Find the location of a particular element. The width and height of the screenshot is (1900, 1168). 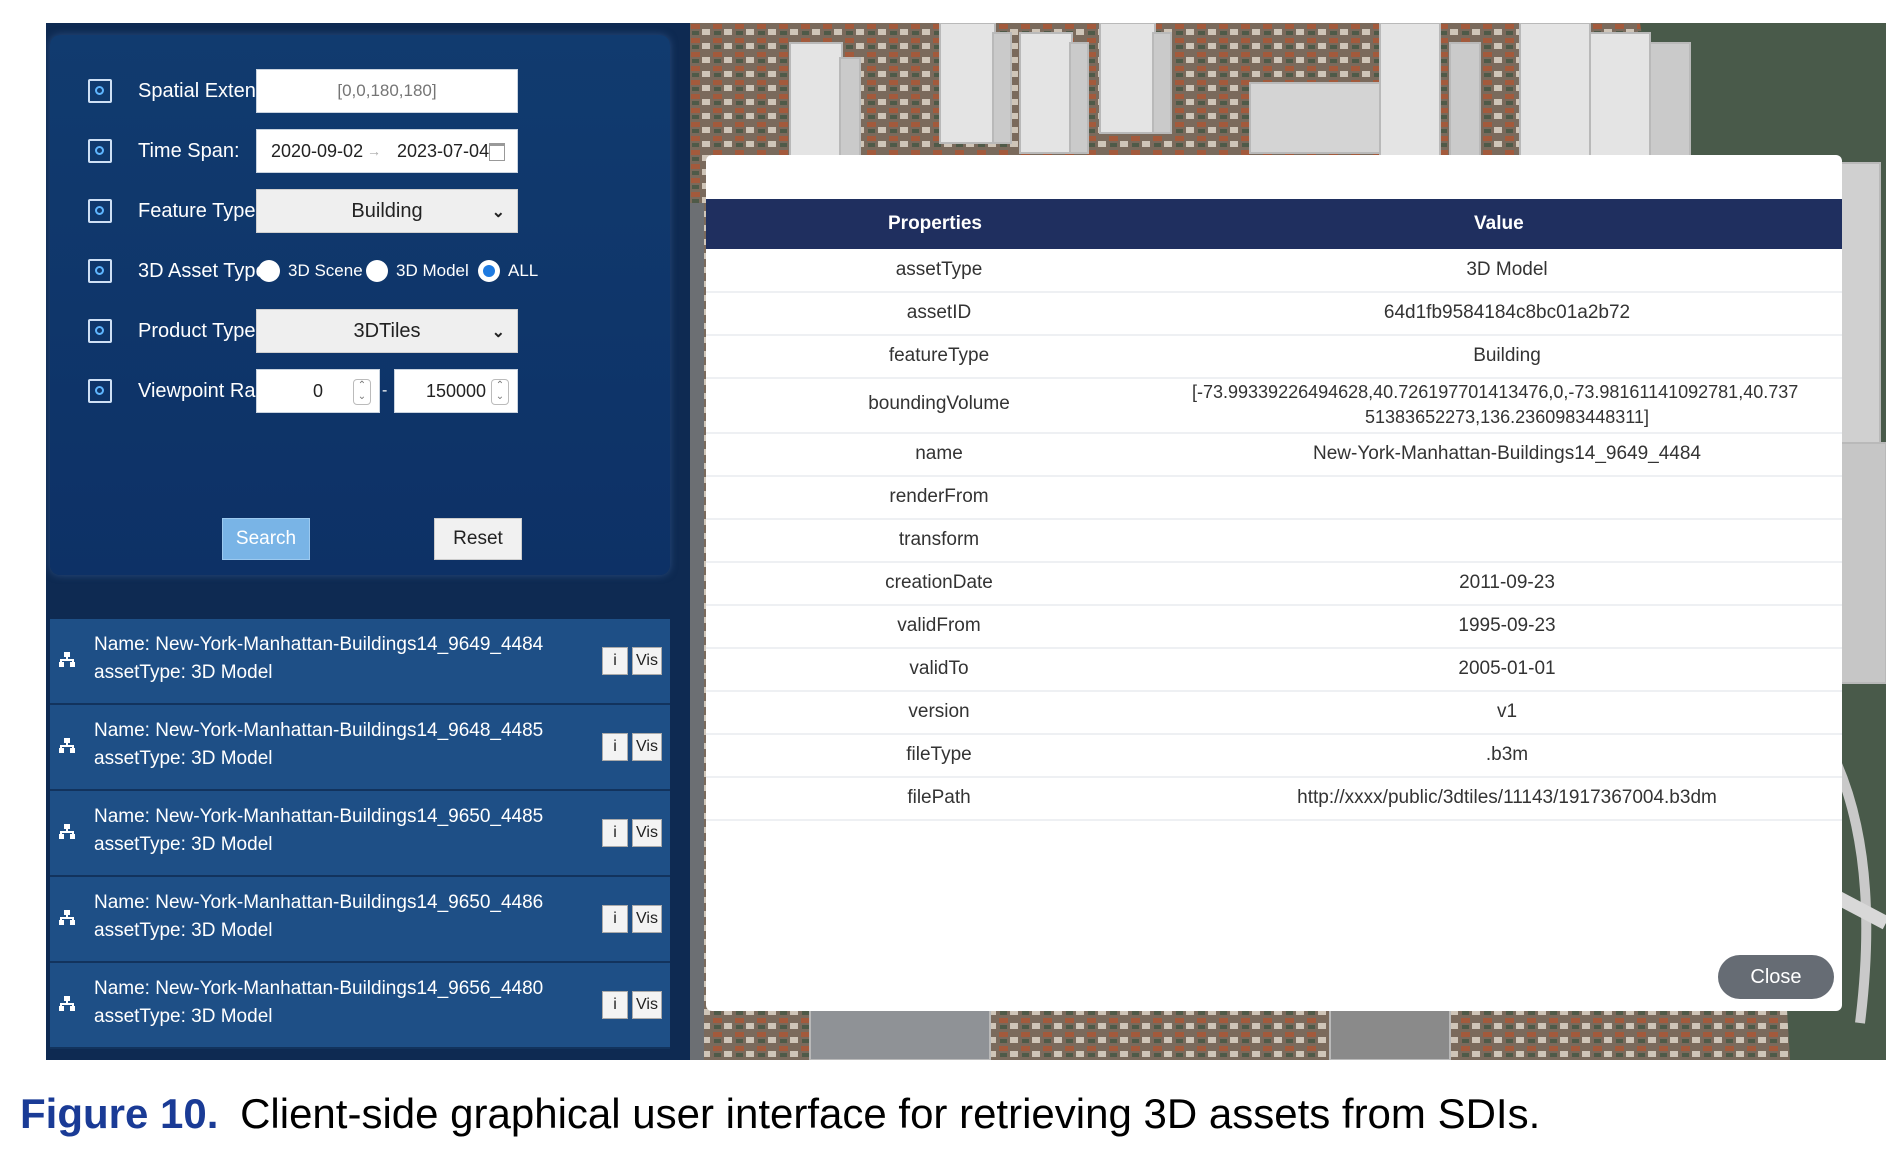

table-row: fileType .b3m is located at coordinates (1274, 756).